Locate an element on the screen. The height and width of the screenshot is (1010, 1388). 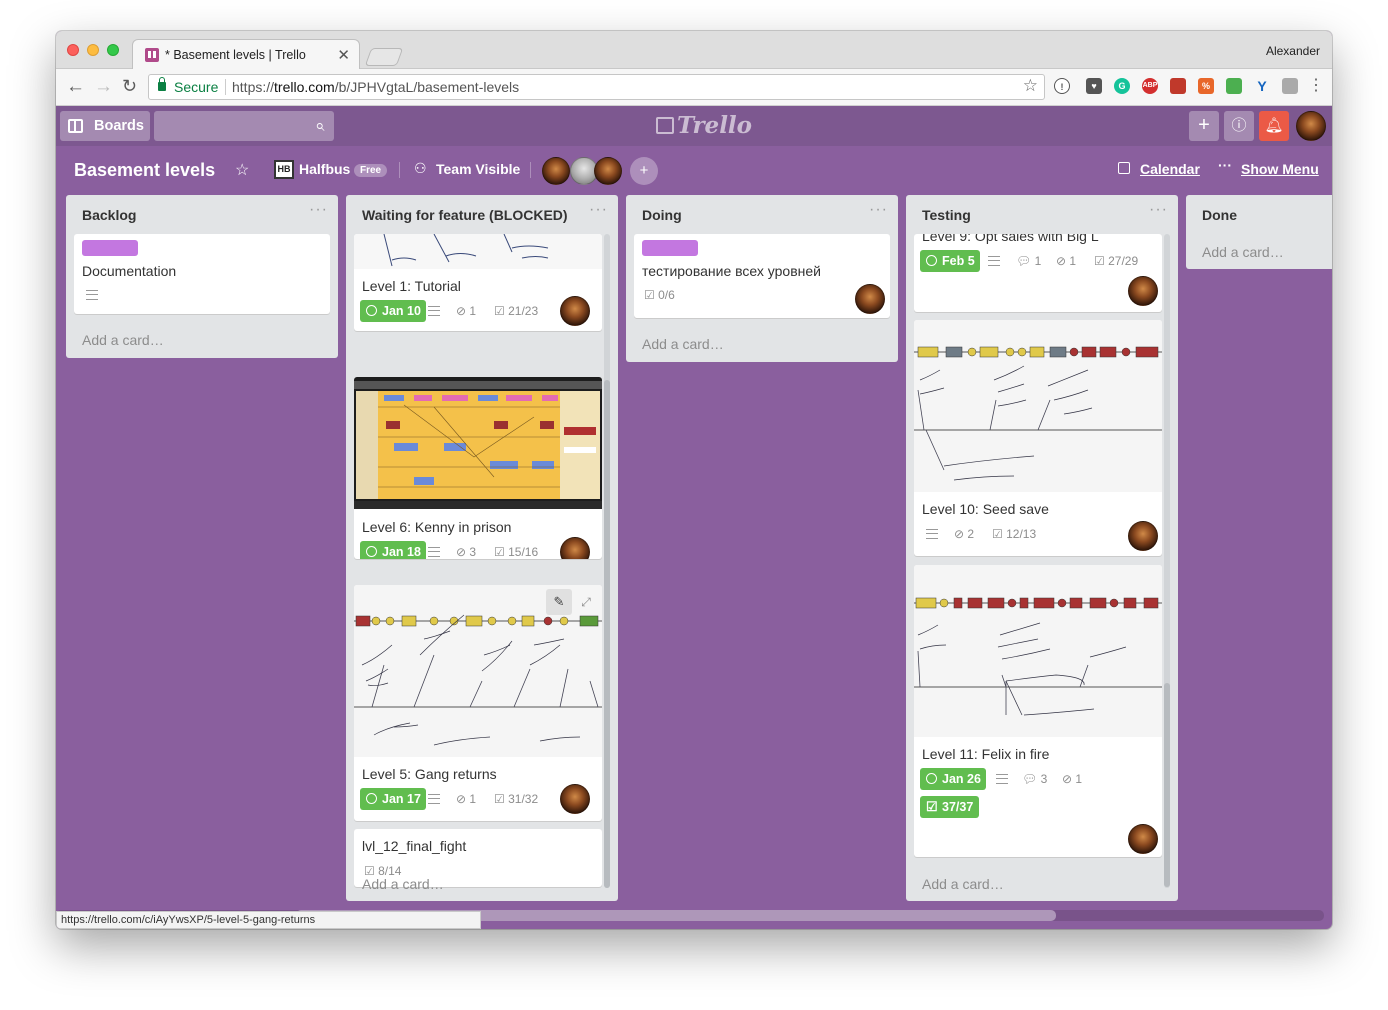
window-close-button is located at coordinates (73, 50).